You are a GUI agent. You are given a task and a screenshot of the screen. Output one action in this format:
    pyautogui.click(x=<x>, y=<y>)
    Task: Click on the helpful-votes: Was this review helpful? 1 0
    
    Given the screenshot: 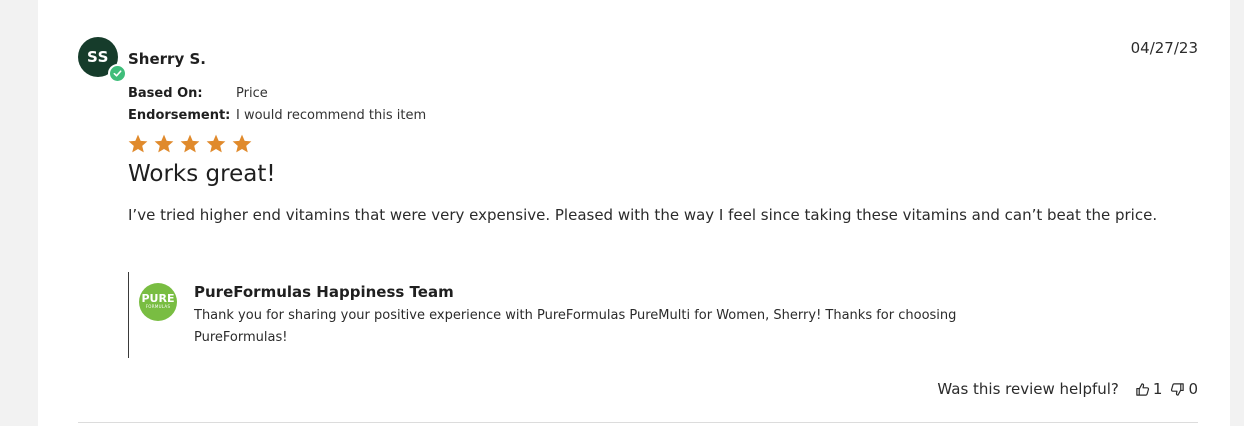 What is the action you would take?
    pyautogui.click(x=1067, y=389)
    